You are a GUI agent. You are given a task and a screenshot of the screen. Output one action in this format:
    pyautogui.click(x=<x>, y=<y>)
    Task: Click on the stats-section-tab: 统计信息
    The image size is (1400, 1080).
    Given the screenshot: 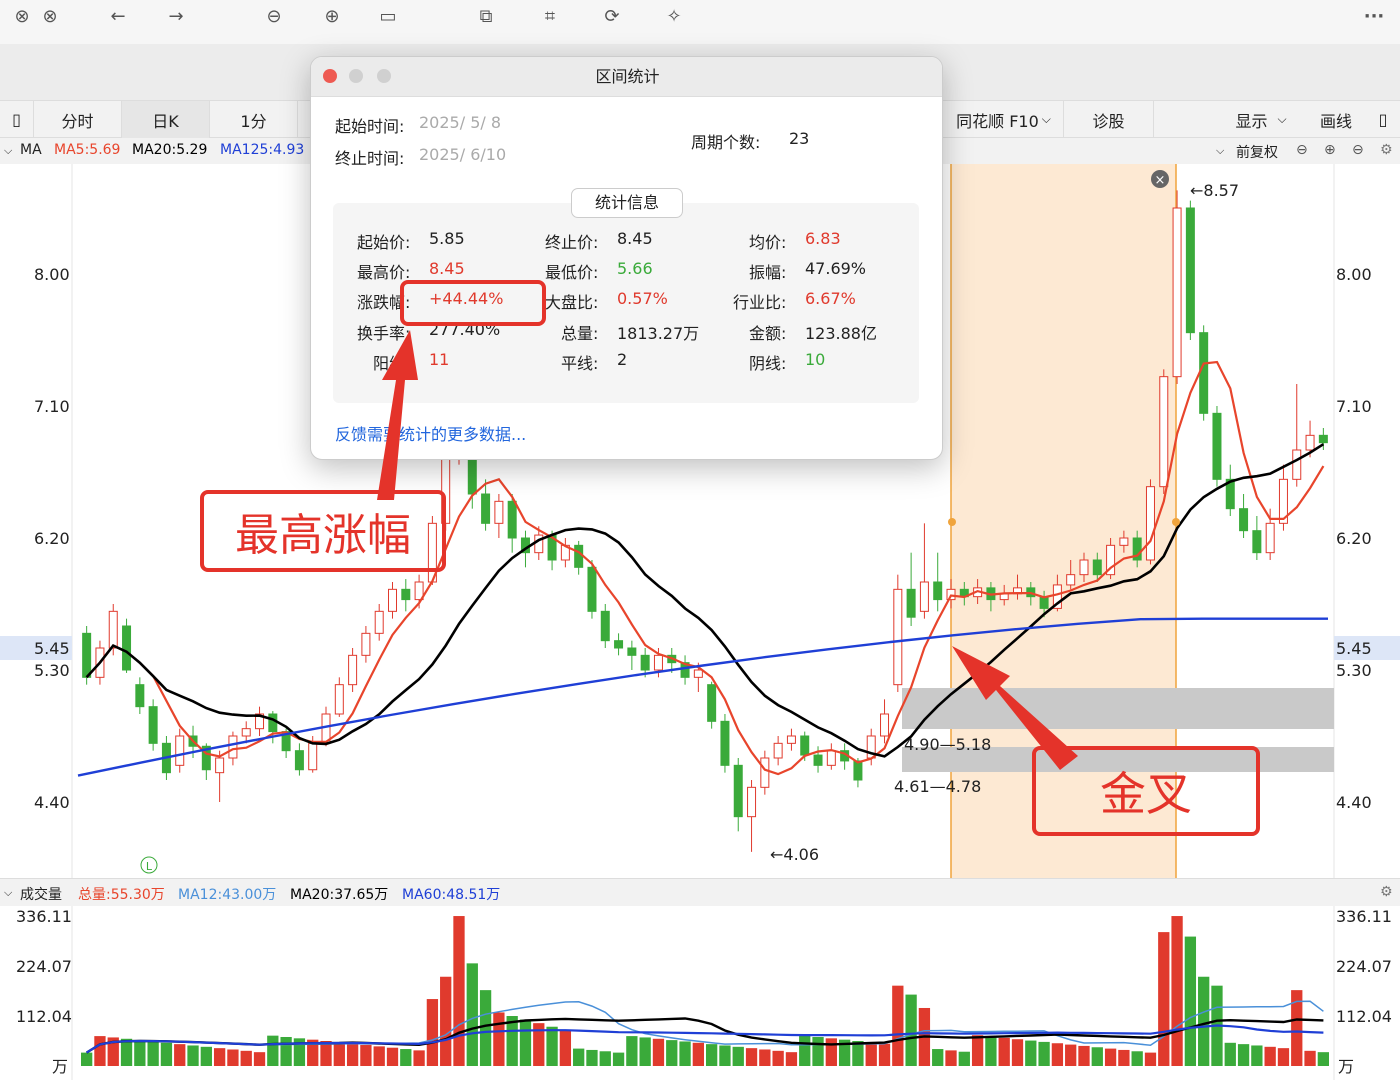 What is the action you would take?
    pyautogui.click(x=627, y=203)
    